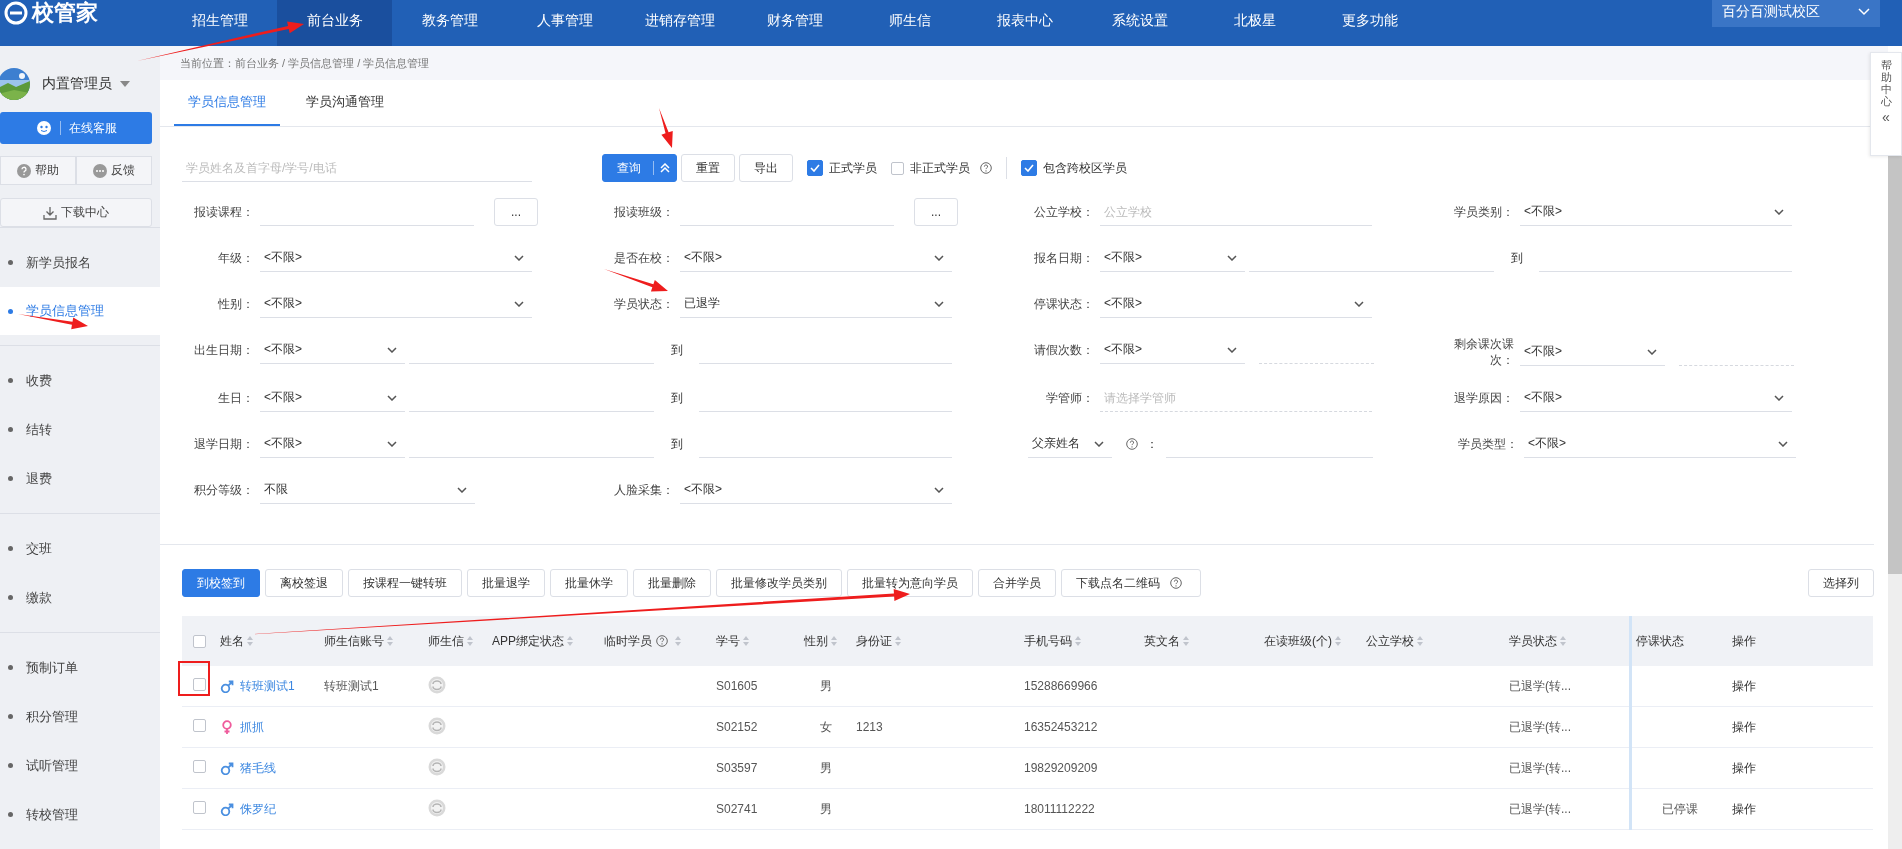 This screenshot has height=849, width=1902. What do you see at coordinates (267, 685) in the screenshot?
I see `student-name-link: 转班测试1` at bounding box center [267, 685].